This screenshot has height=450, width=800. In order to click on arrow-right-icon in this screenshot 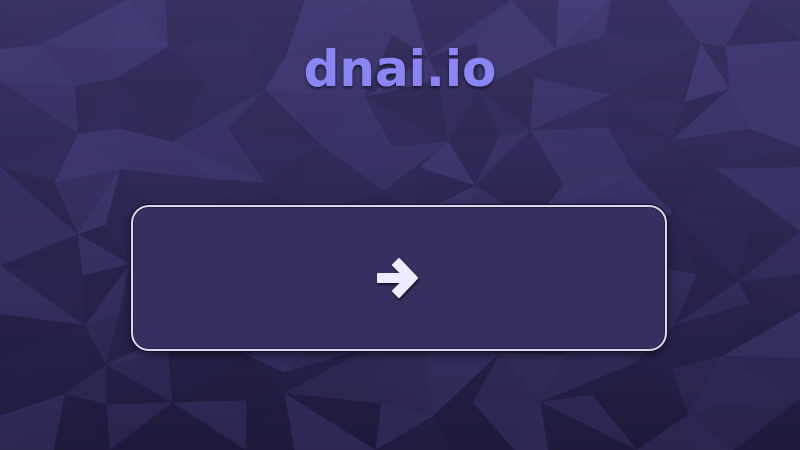, I will do `click(397, 278)`.